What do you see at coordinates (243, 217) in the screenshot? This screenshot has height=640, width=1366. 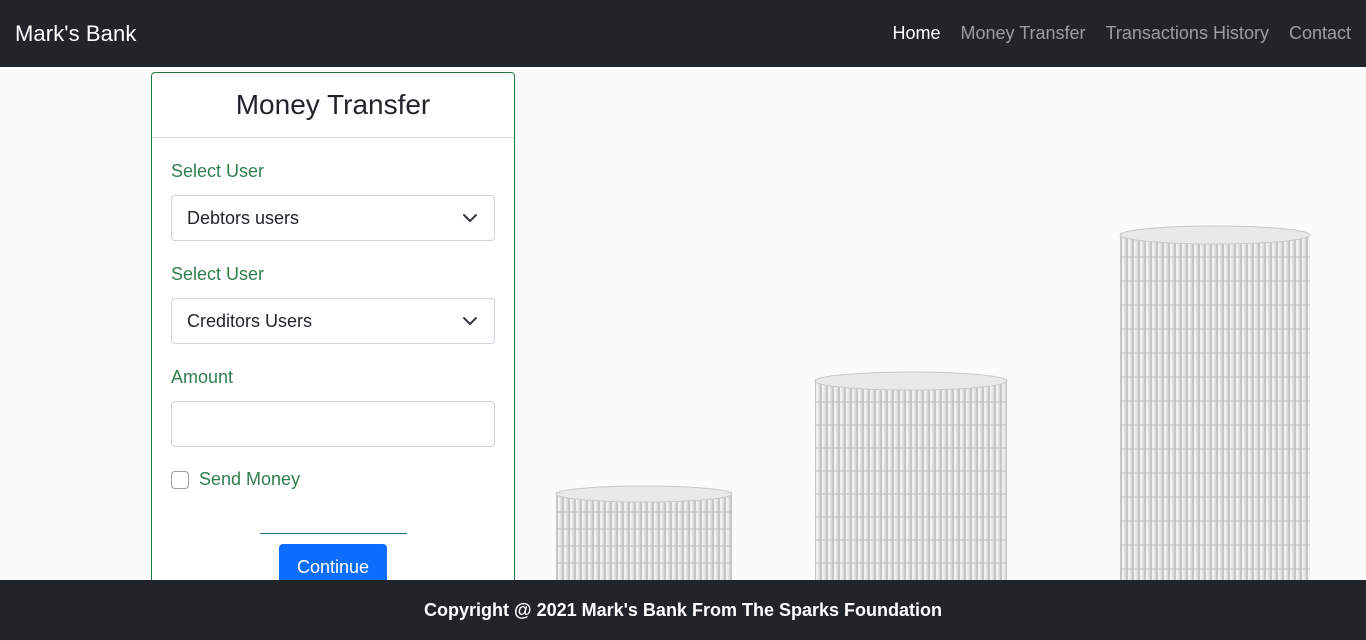 I see `debtor-select-value: Debtors users` at bounding box center [243, 217].